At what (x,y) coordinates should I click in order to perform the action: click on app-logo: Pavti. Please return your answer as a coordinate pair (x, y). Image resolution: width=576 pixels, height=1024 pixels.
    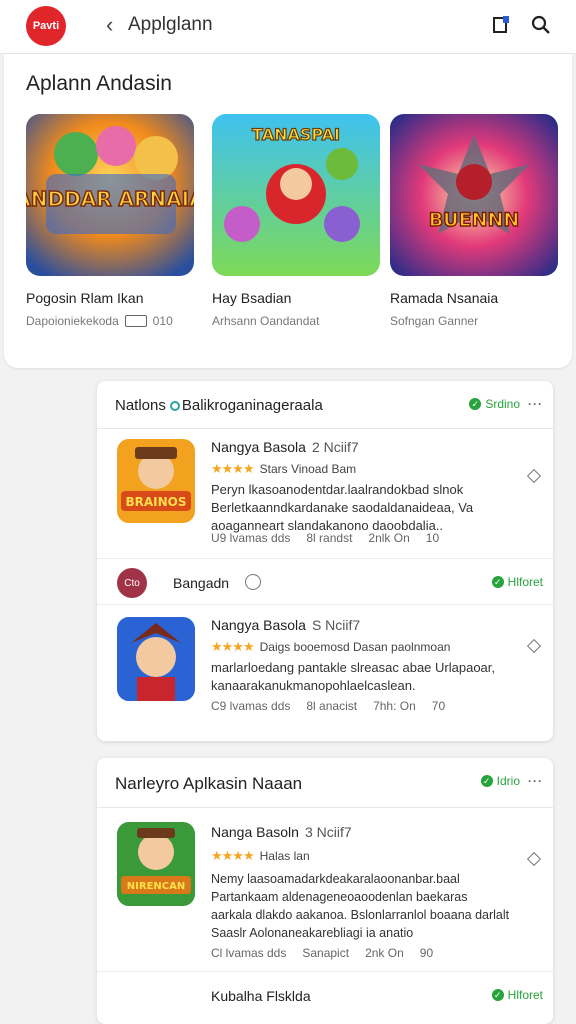
    Looking at the image, I should click on (46, 26).